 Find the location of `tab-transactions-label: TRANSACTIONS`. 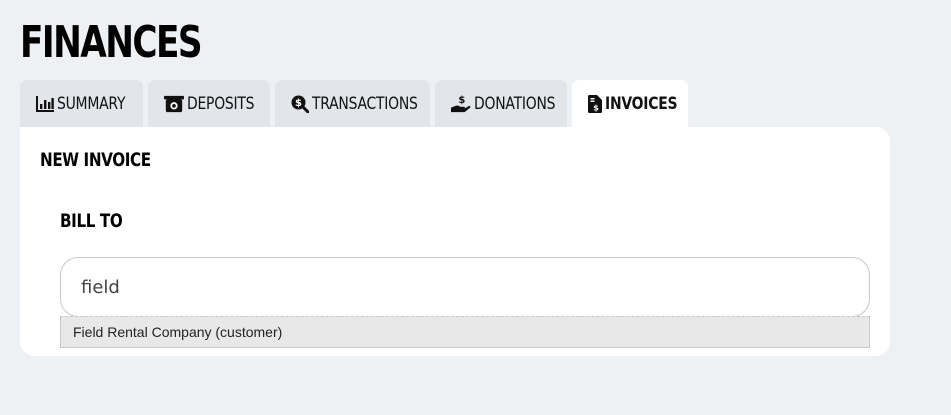

tab-transactions-label: TRANSACTIONS is located at coordinates (365, 103).